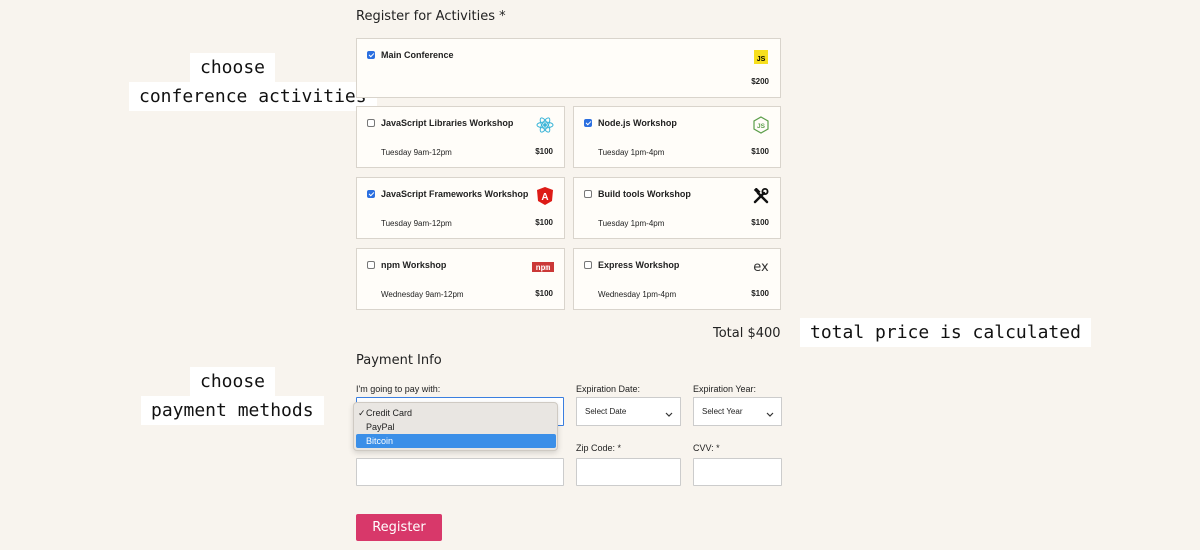 This screenshot has height=550, width=1200. What do you see at coordinates (414, 265) in the screenshot?
I see `activity-name: npm Workshop` at bounding box center [414, 265].